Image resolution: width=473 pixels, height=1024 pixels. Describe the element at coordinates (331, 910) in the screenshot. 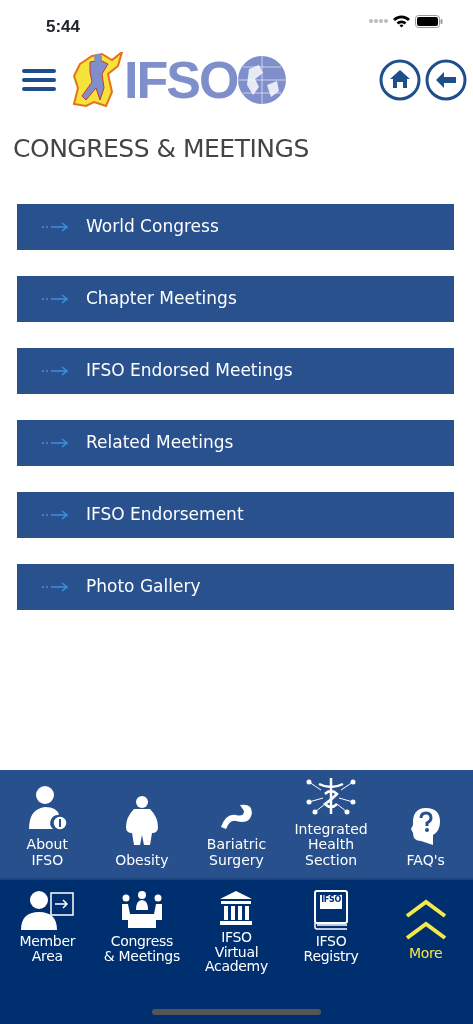

I see `book-icon` at that location.